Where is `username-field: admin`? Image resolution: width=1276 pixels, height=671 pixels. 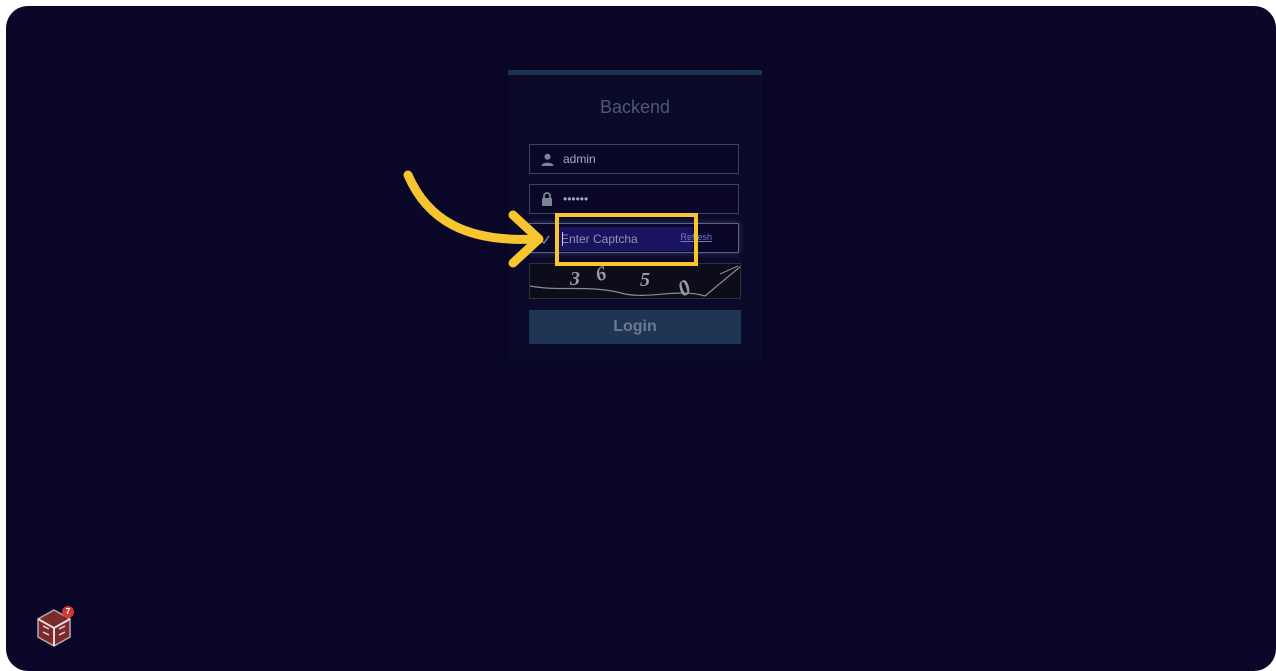 username-field: admin is located at coordinates (634, 159).